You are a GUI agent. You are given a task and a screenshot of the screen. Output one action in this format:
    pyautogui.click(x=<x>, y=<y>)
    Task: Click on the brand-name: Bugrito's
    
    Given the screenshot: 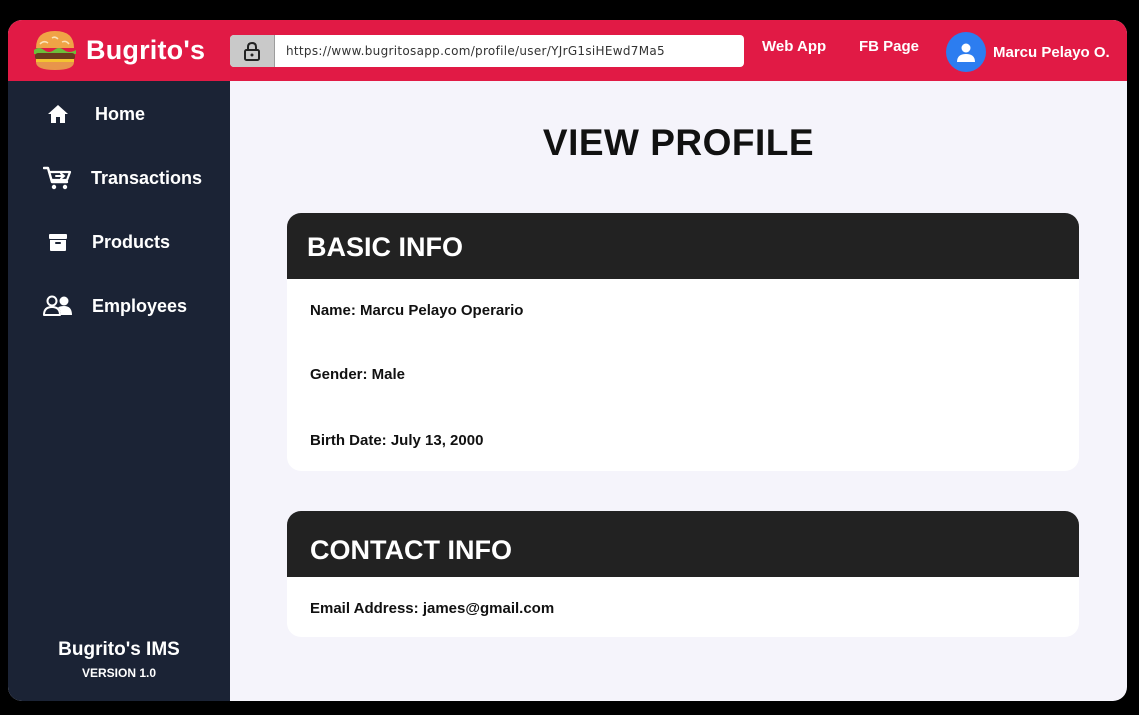 What is the action you would take?
    pyautogui.click(x=146, y=49)
    